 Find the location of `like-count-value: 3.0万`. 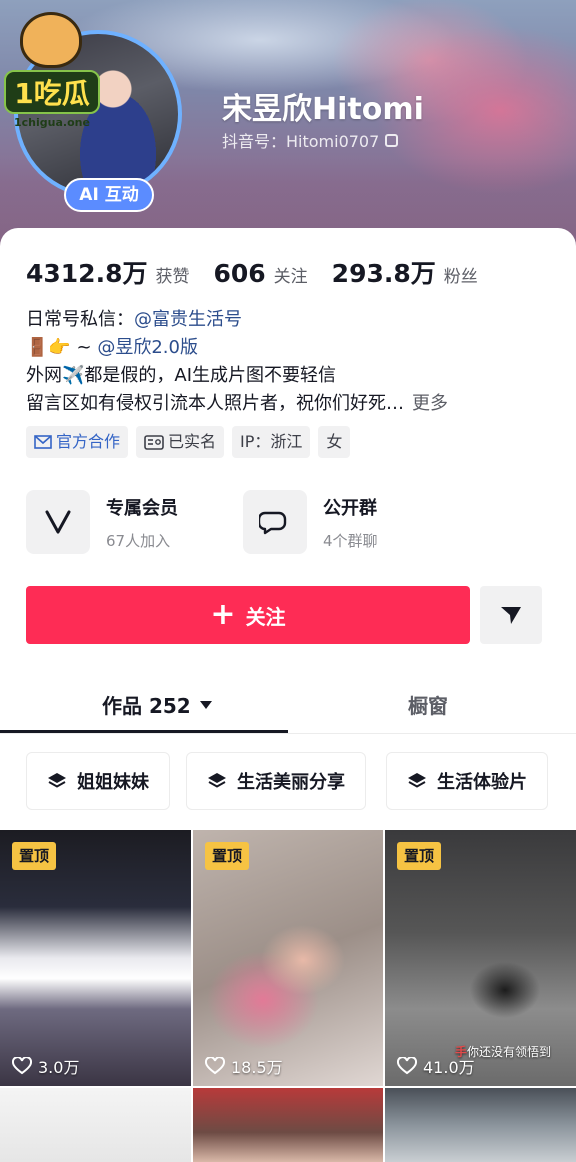

like-count-value: 3.0万 is located at coordinates (59, 1067).